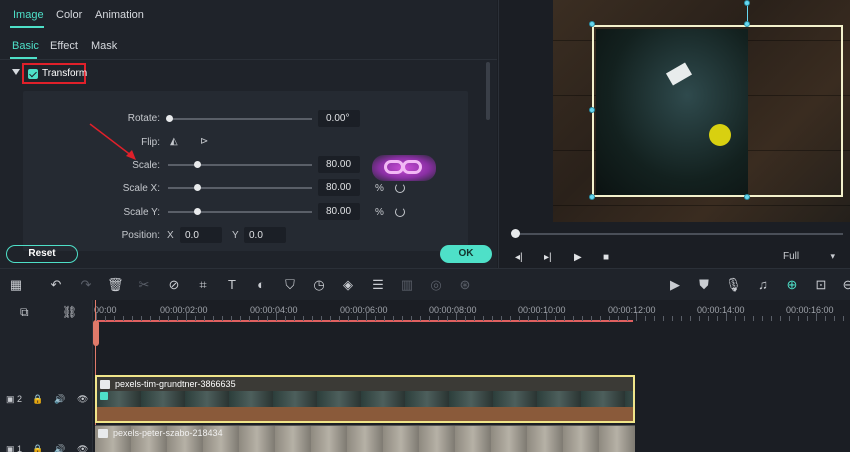  What do you see at coordinates (240, 165) in the screenshot?
I see `scale-slider` at bounding box center [240, 165].